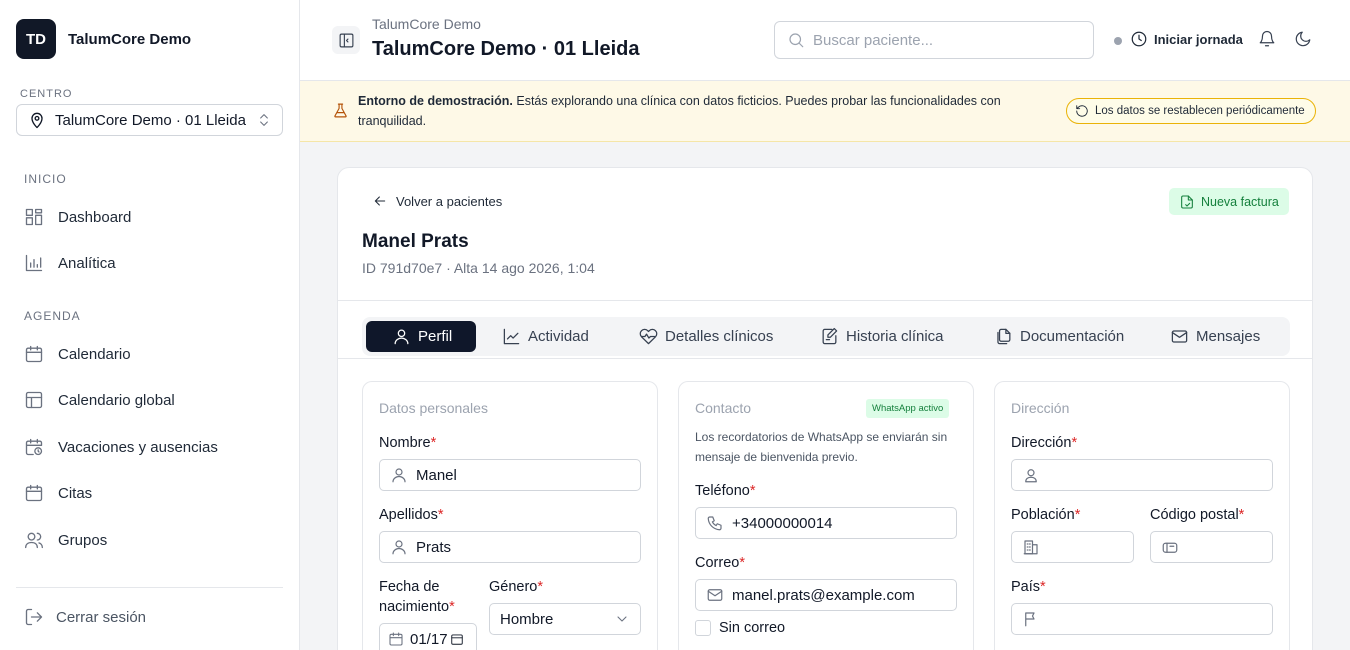 The image size is (1350, 650). Describe the element at coordinates (717, 563) in the screenshot. I see `label-text: Correo` at that location.